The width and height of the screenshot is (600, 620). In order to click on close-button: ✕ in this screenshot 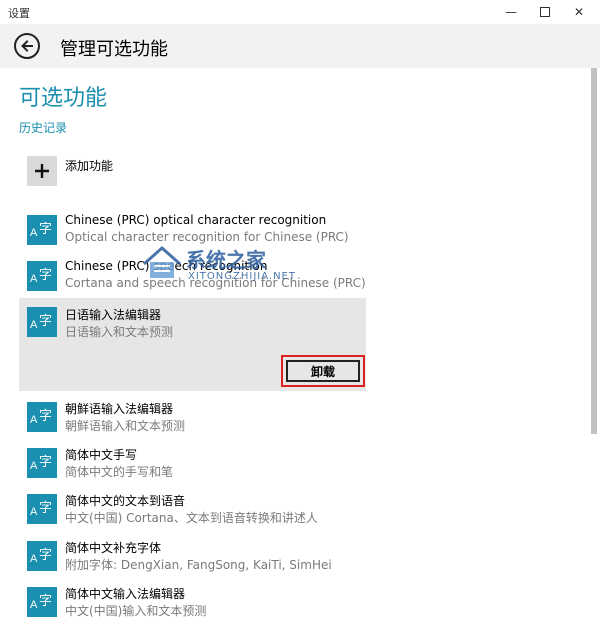, I will do `click(579, 12)`.